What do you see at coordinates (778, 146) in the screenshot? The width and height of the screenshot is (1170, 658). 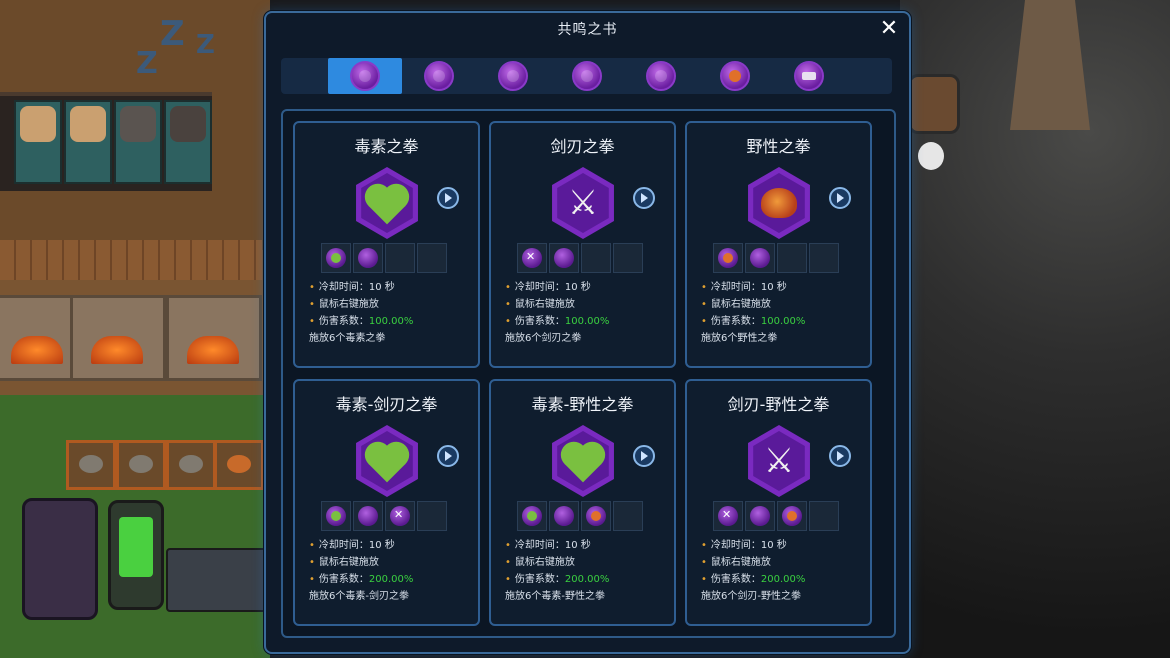 I see `skill-card-title: 野性之拳` at bounding box center [778, 146].